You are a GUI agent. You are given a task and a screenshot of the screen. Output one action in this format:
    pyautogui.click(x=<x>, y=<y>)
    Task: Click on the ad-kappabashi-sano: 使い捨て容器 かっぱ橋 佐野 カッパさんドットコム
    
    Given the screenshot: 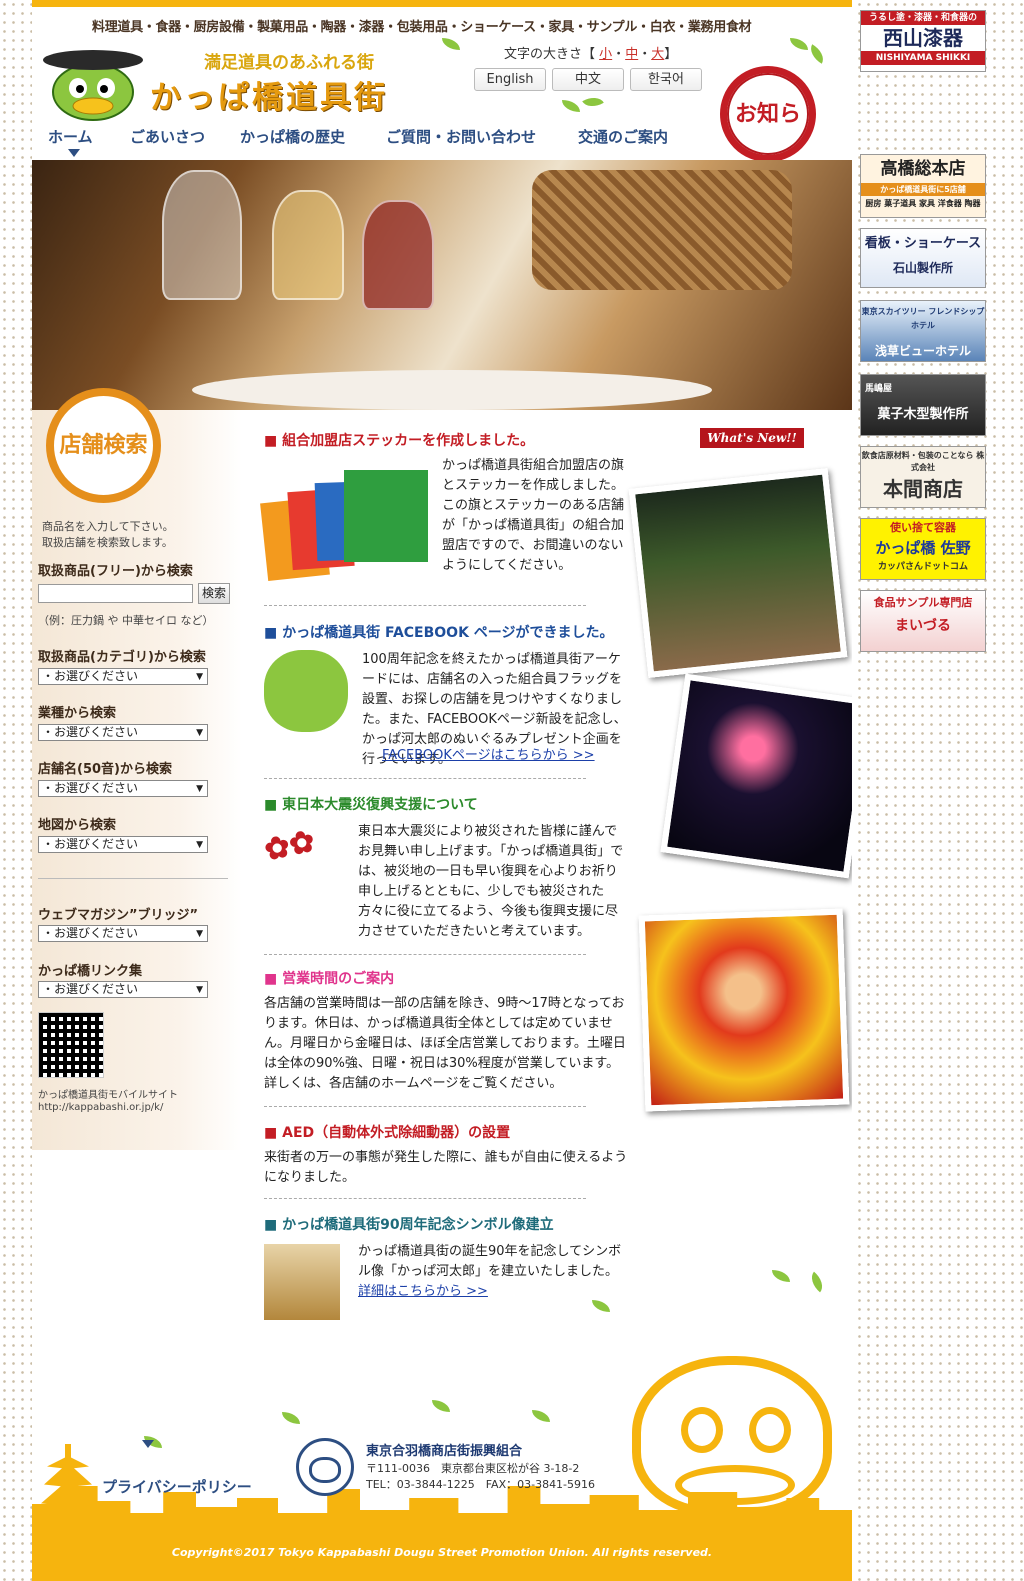 What is the action you would take?
    pyautogui.click(x=923, y=549)
    